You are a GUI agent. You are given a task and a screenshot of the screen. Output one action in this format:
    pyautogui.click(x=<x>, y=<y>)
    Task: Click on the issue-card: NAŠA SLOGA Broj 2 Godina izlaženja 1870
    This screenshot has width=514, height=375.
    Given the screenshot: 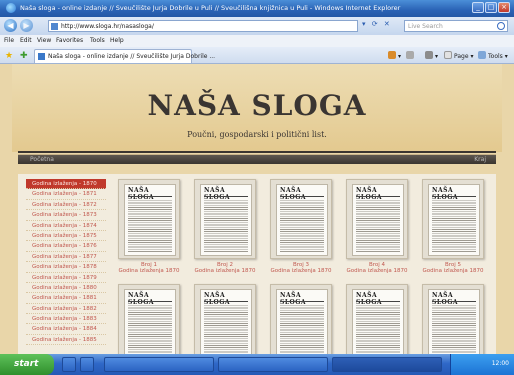 What is the action you would take?
    pyautogui.click(x=226, y=226)
    